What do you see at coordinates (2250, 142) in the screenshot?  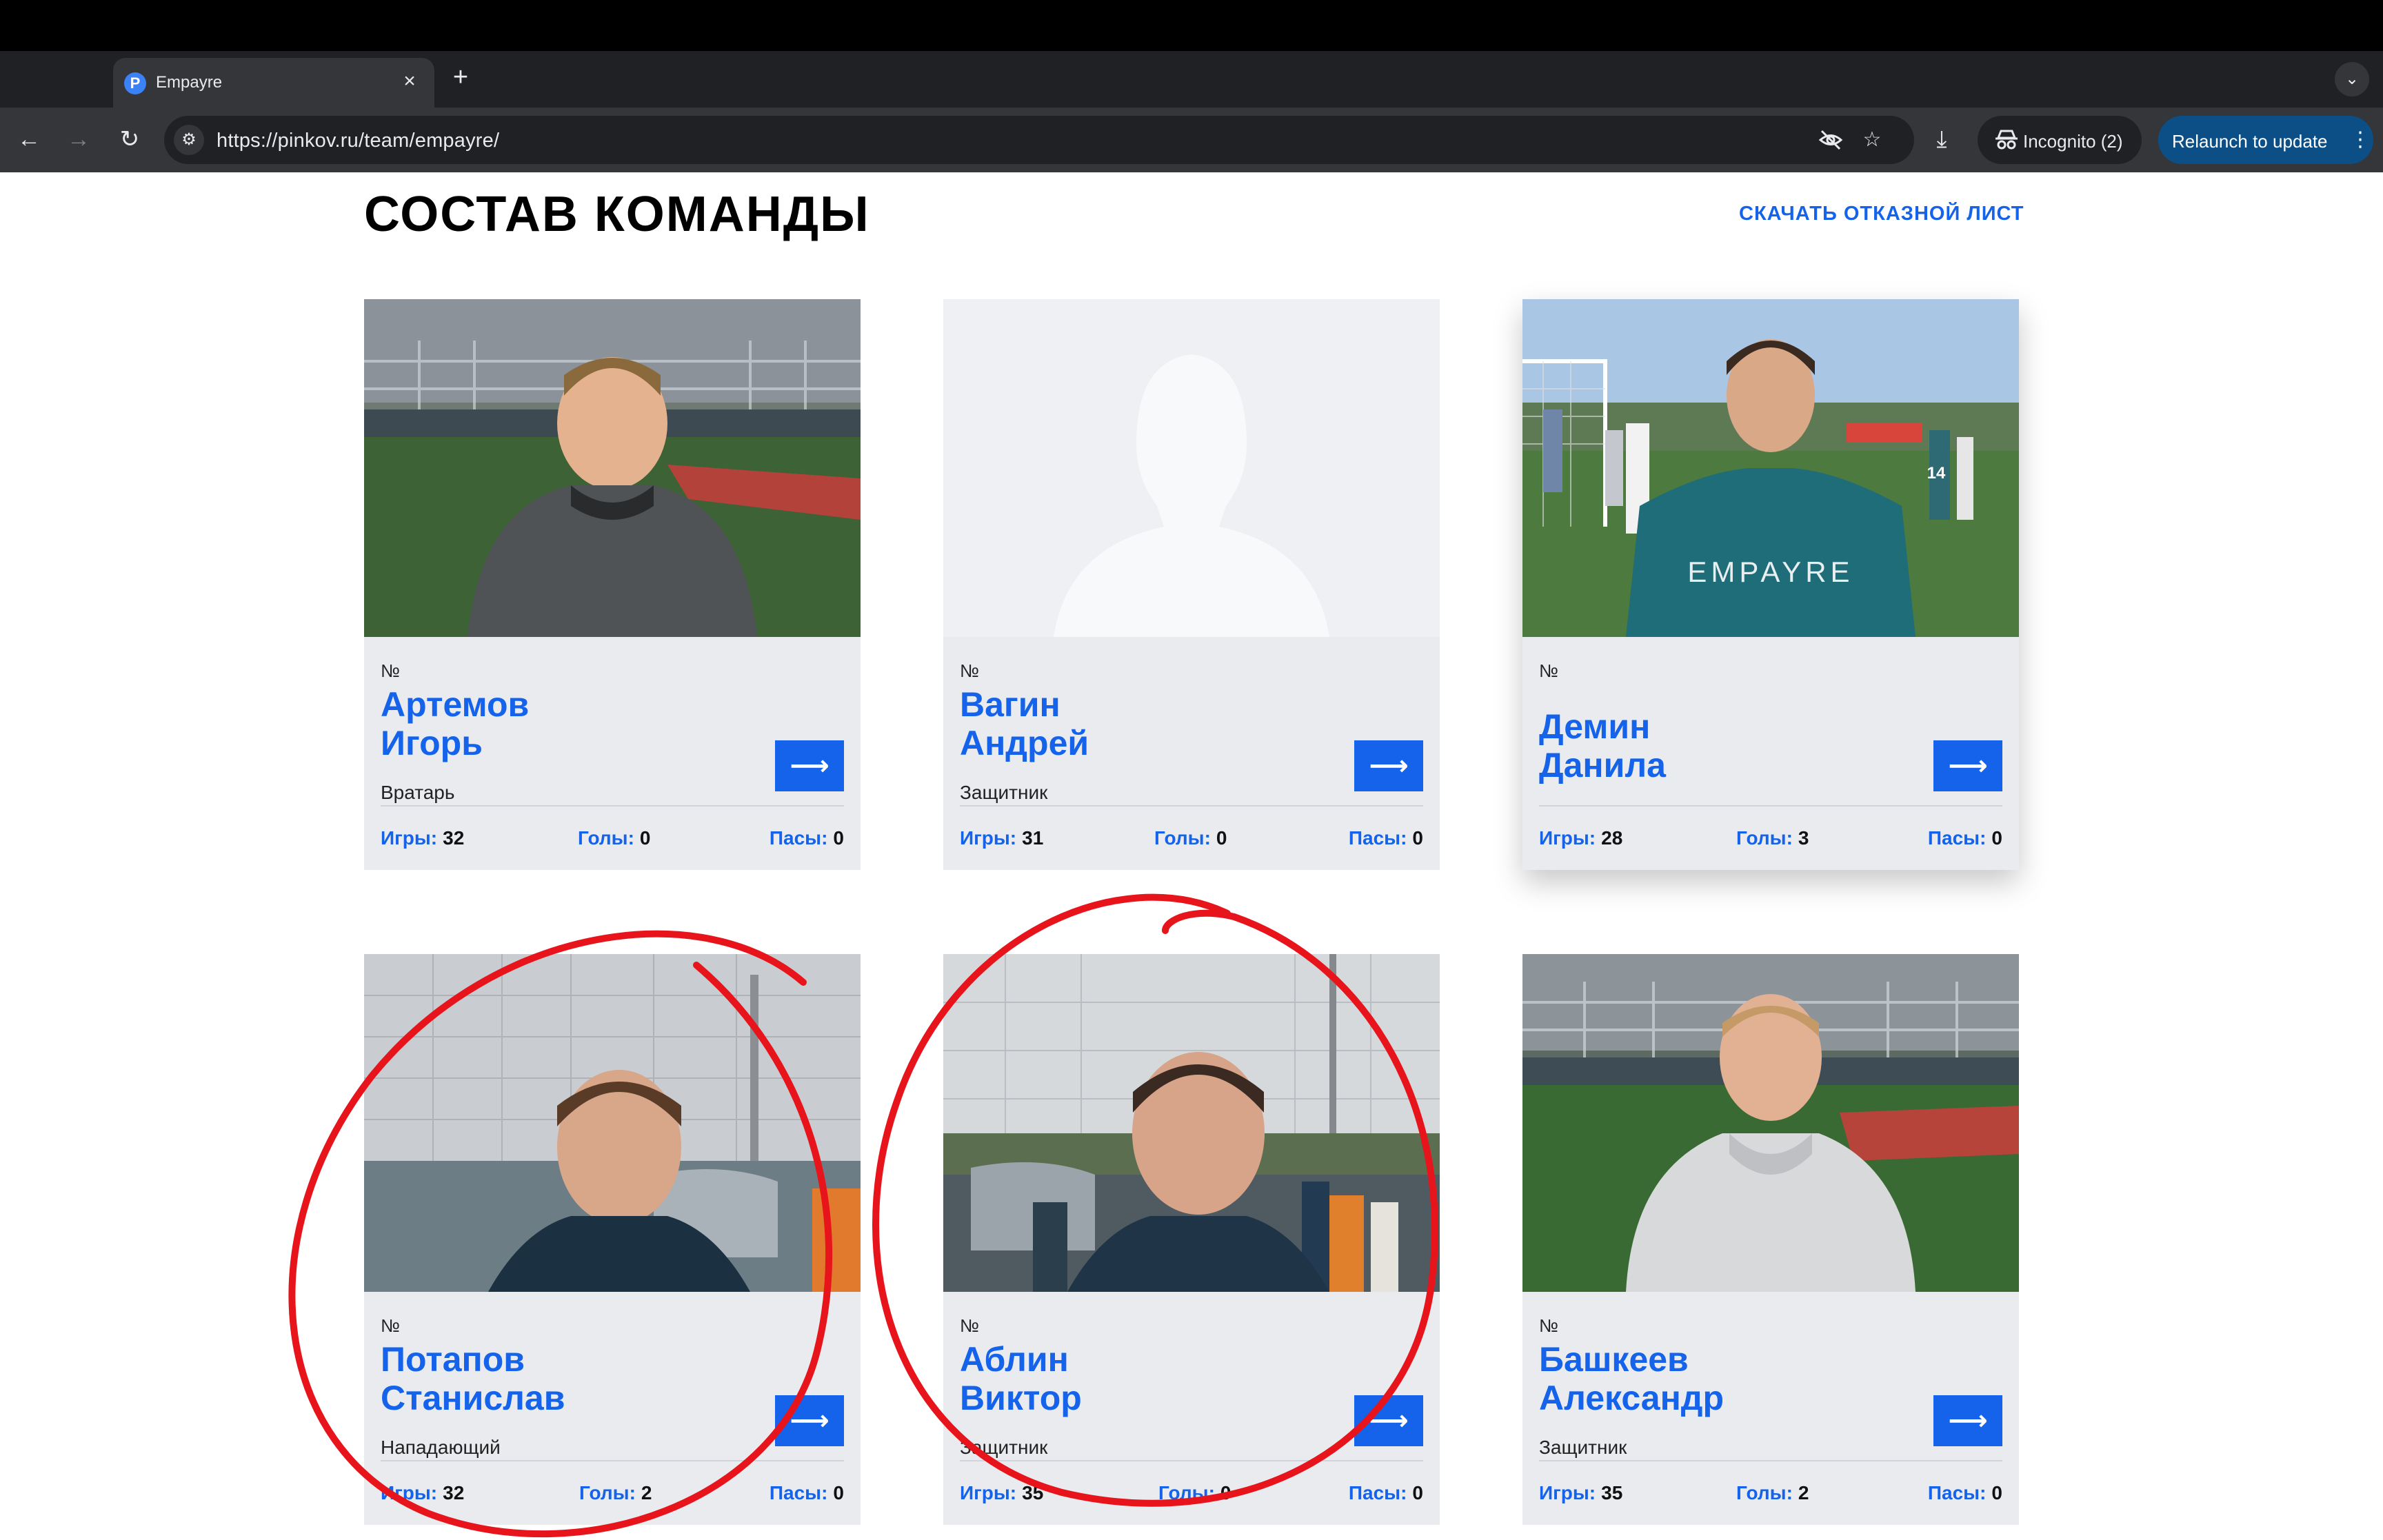 I see `relaunch-label: Relaunch to update` at bounding box center [2250, 142].